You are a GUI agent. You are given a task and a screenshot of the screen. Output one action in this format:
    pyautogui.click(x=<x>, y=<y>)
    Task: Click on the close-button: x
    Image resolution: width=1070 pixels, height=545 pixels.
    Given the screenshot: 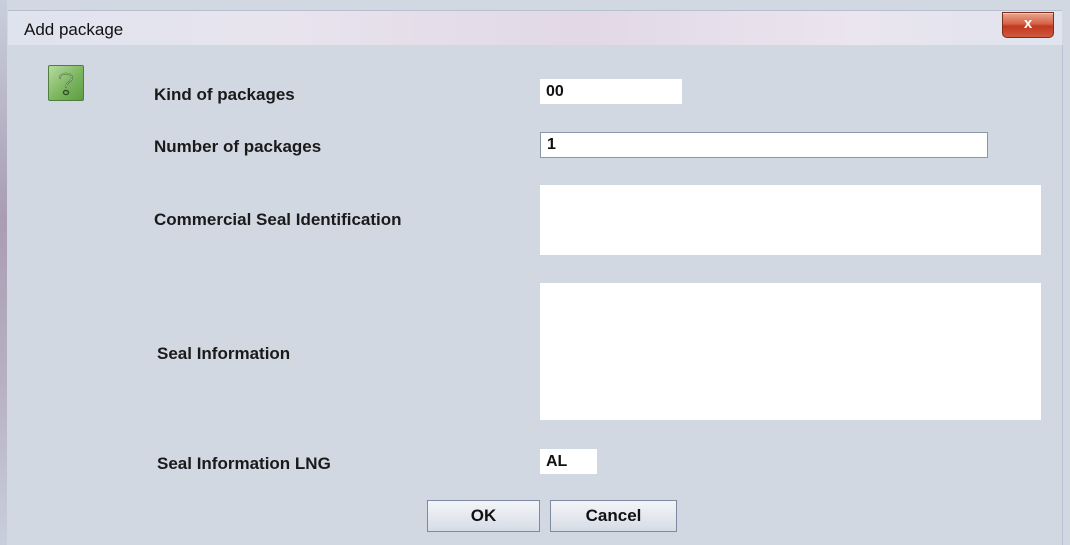 What is the action you would take?
    pyautogui.click(x=1028, y=25)
    